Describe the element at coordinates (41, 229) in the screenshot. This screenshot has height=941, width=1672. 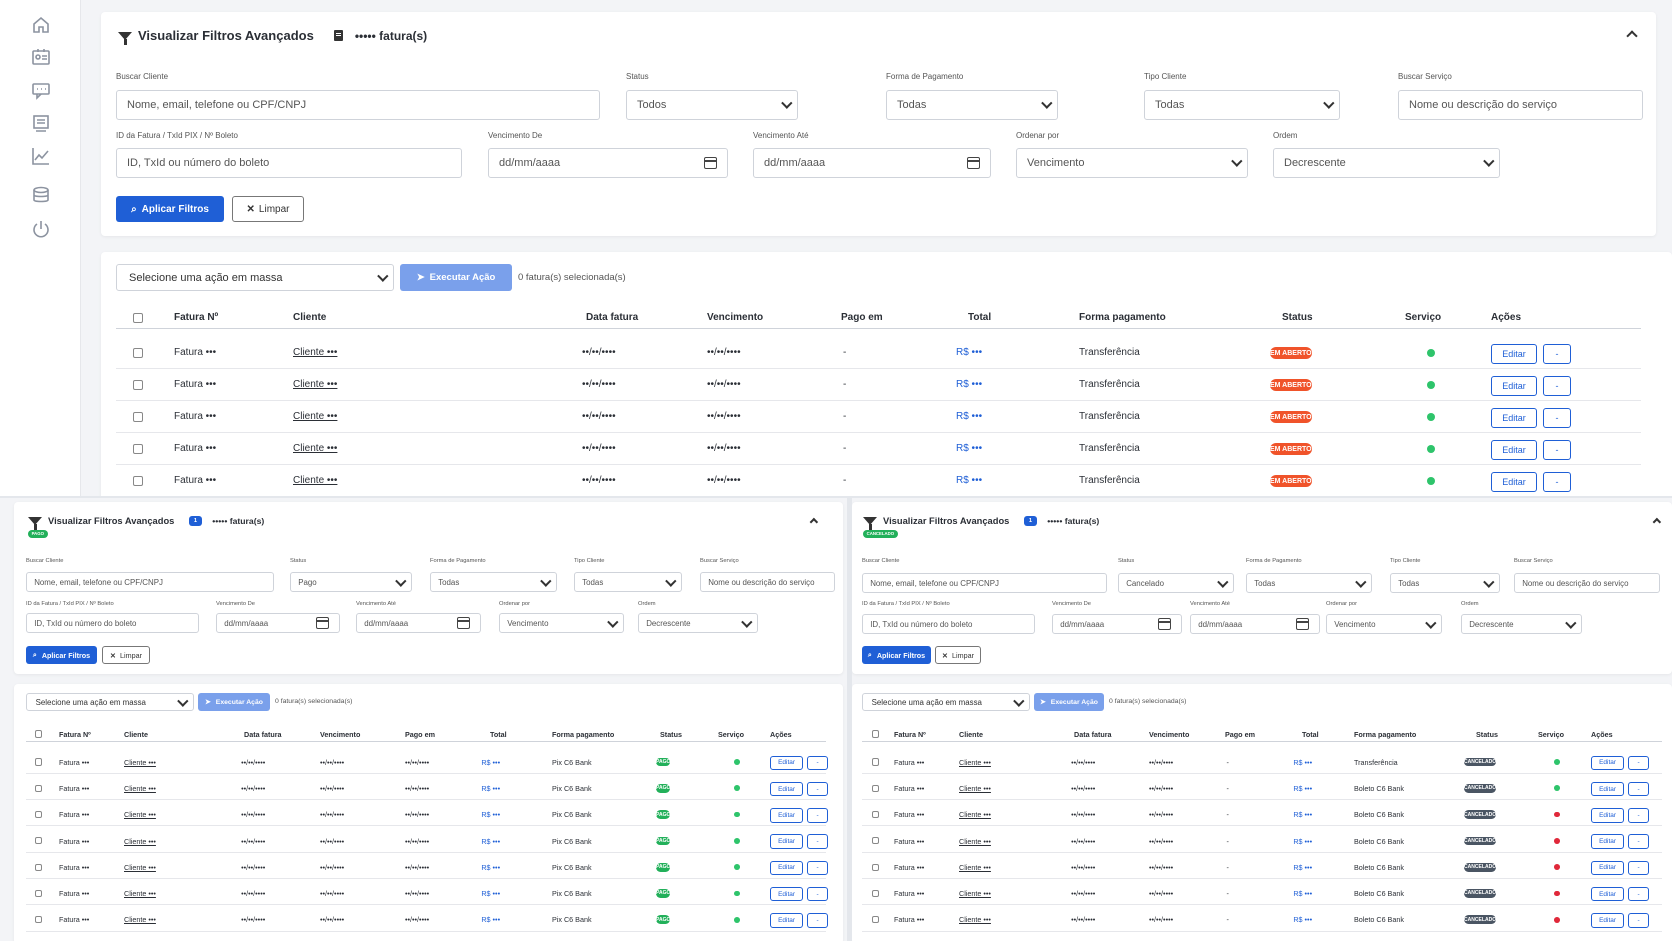
I see `power-icon` at that location.